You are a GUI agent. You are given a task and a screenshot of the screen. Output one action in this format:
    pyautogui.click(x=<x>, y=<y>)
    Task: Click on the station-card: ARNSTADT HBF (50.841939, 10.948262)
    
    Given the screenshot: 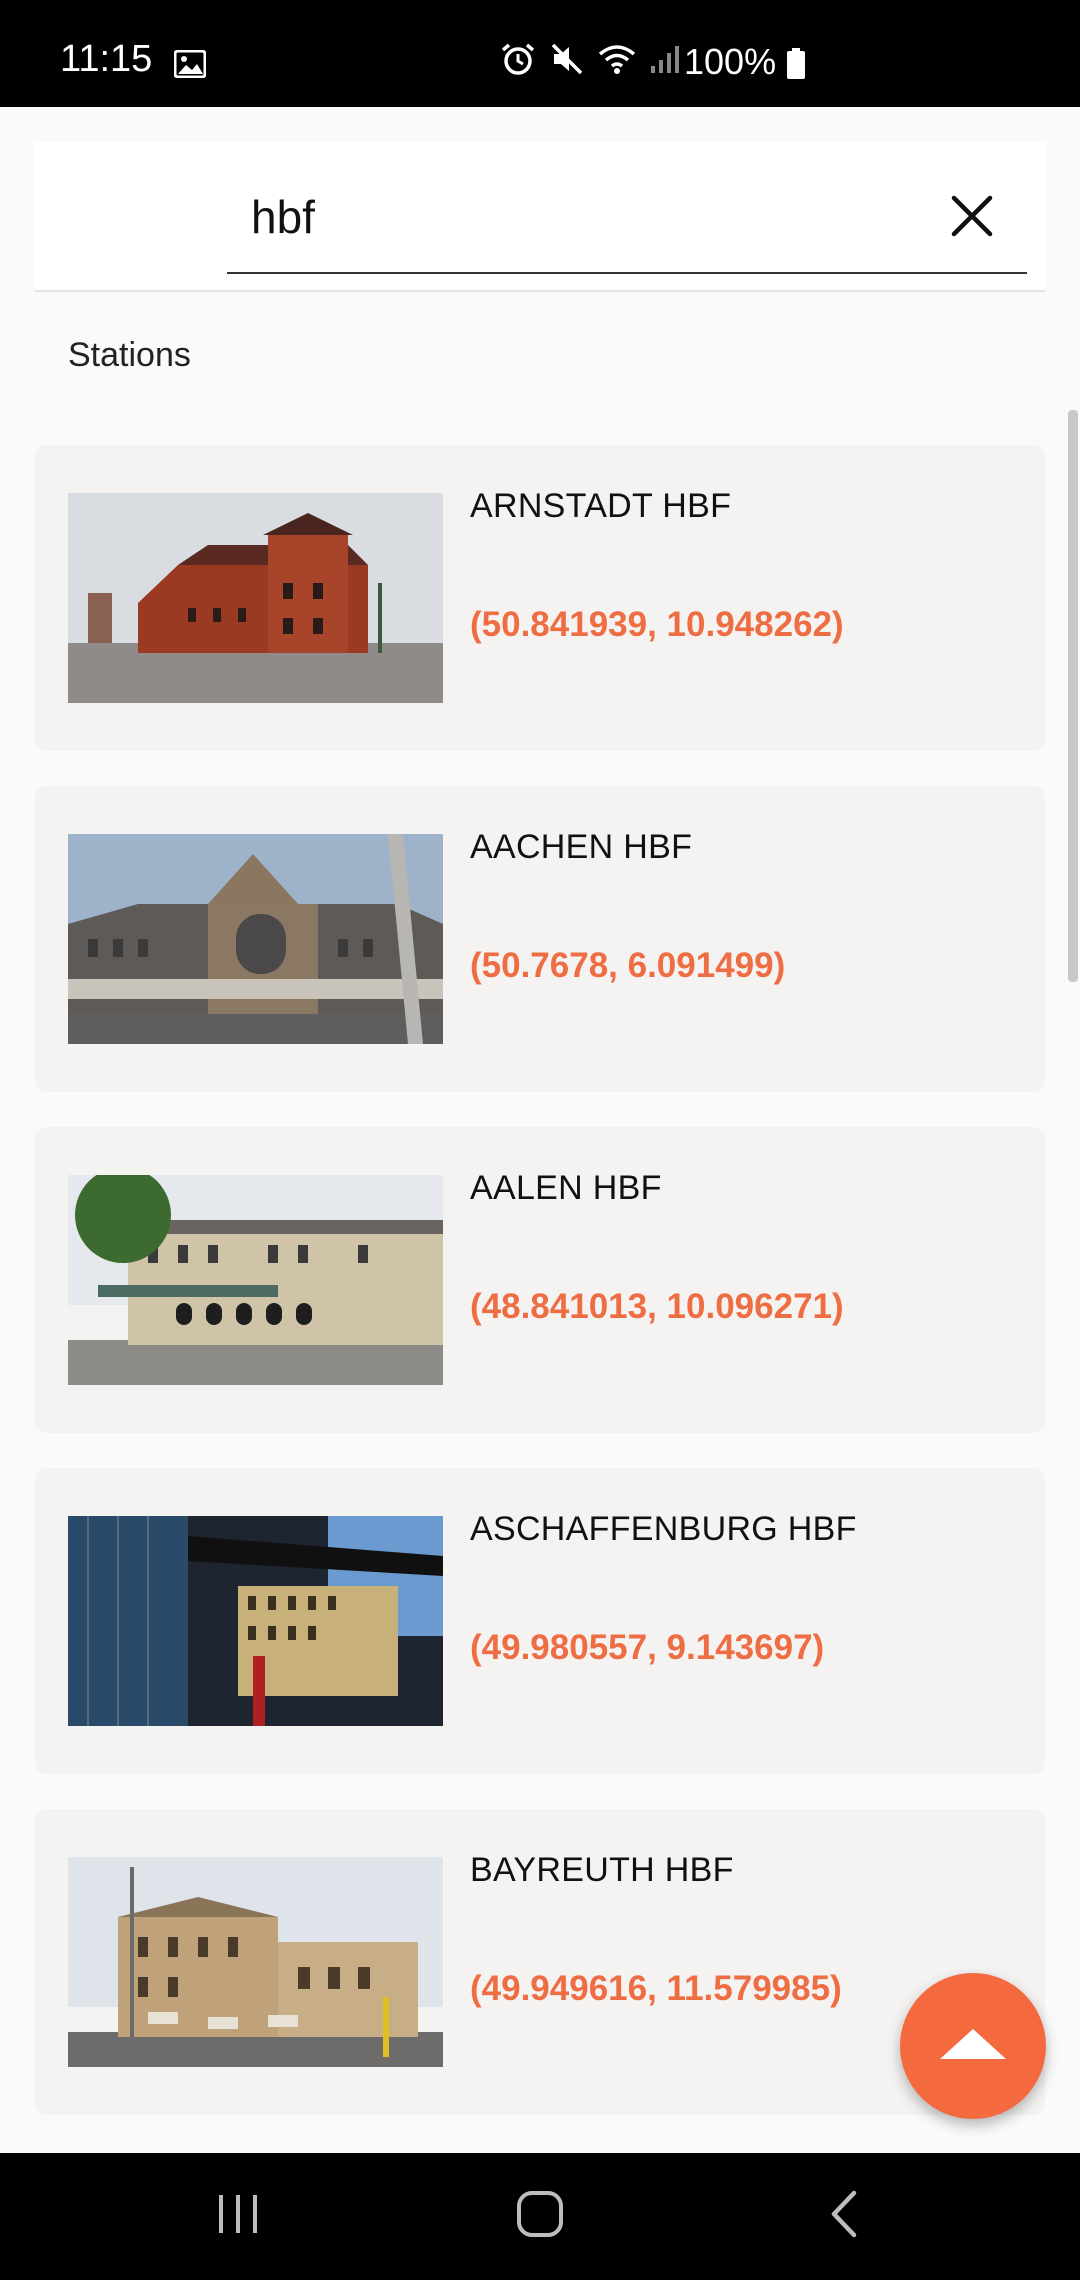 What is the action you would take?
    pyautogui.click(x=540, y=598)
    